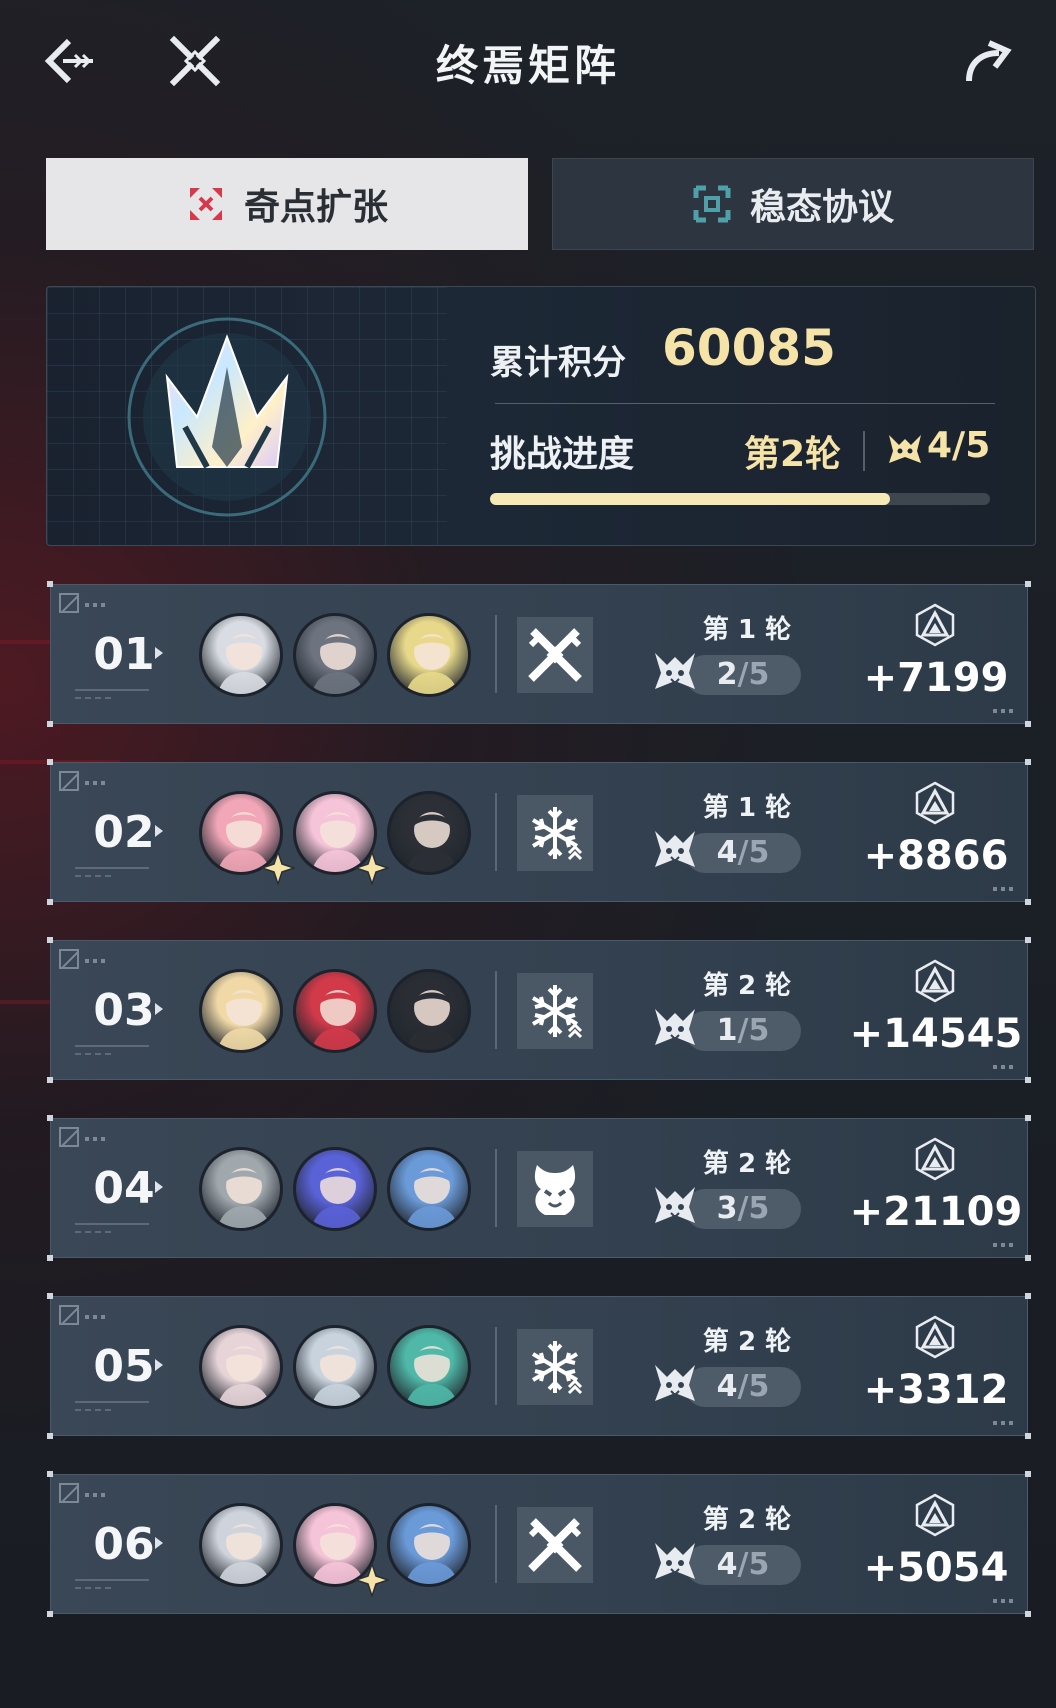 The width and height of the screenshot is (1056, 1708). I want to click on team-row: 01 第 1 轮 2/5 +7199, so click(539, 654).